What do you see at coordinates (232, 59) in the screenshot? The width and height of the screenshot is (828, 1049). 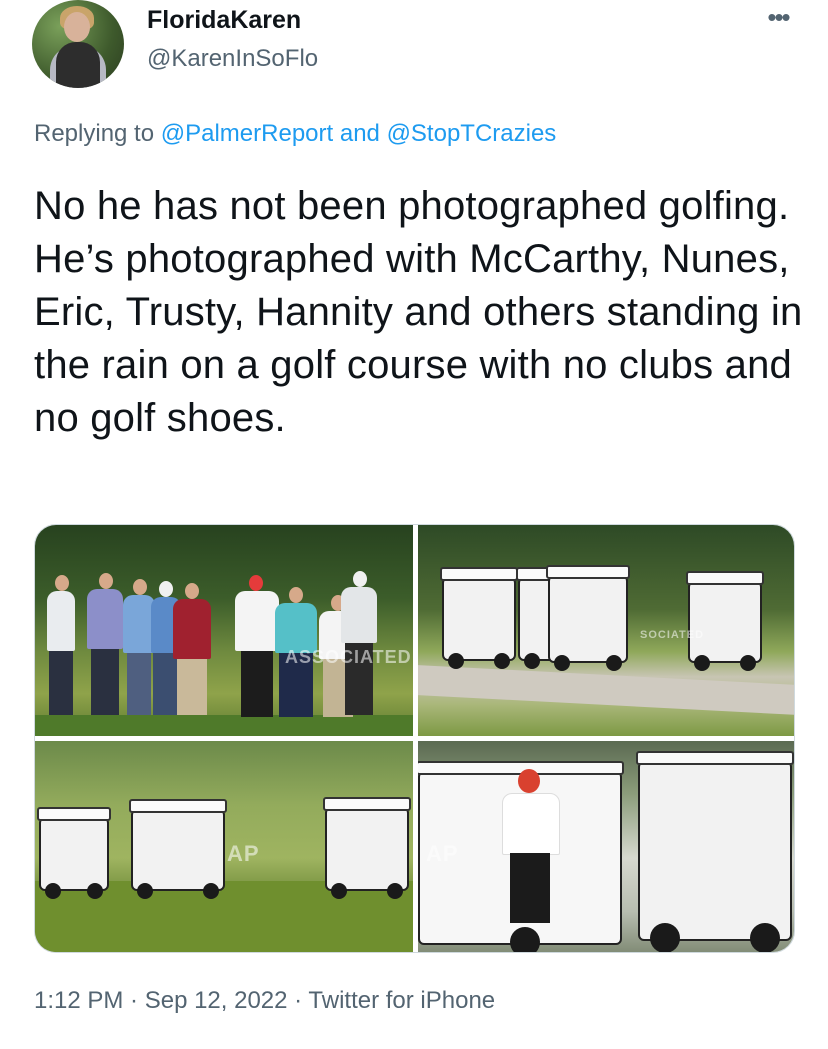 I see `user-handle: @KarenInSoFlo` at bounding box center [232, 59].